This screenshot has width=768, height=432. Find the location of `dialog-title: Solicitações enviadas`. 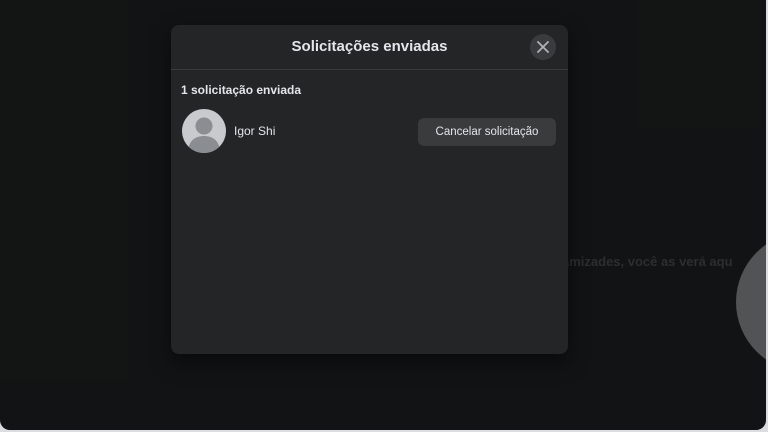

dialog-title: Solicitações enviadas is located at coordinates (369, 46).